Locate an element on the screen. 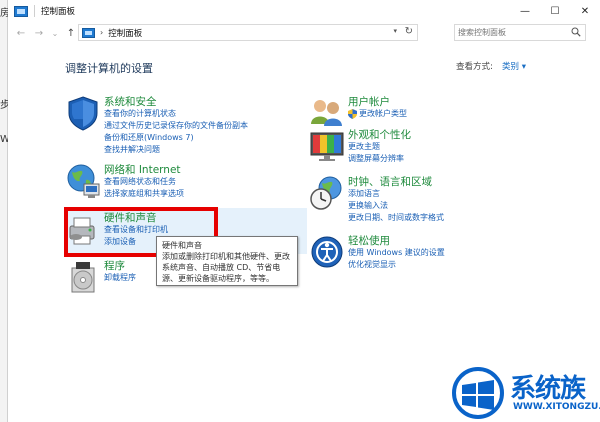 This screenshot has width=600, height=422. link-recommended-settings: 使用 Windows 建议的设置 is located at coordinates (396, 252).